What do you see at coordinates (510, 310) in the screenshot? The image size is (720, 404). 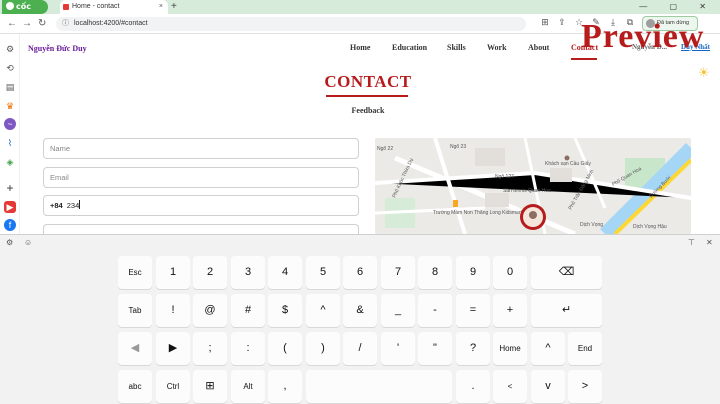 I see `key-symbol: +` at bounding box center [510, 310].